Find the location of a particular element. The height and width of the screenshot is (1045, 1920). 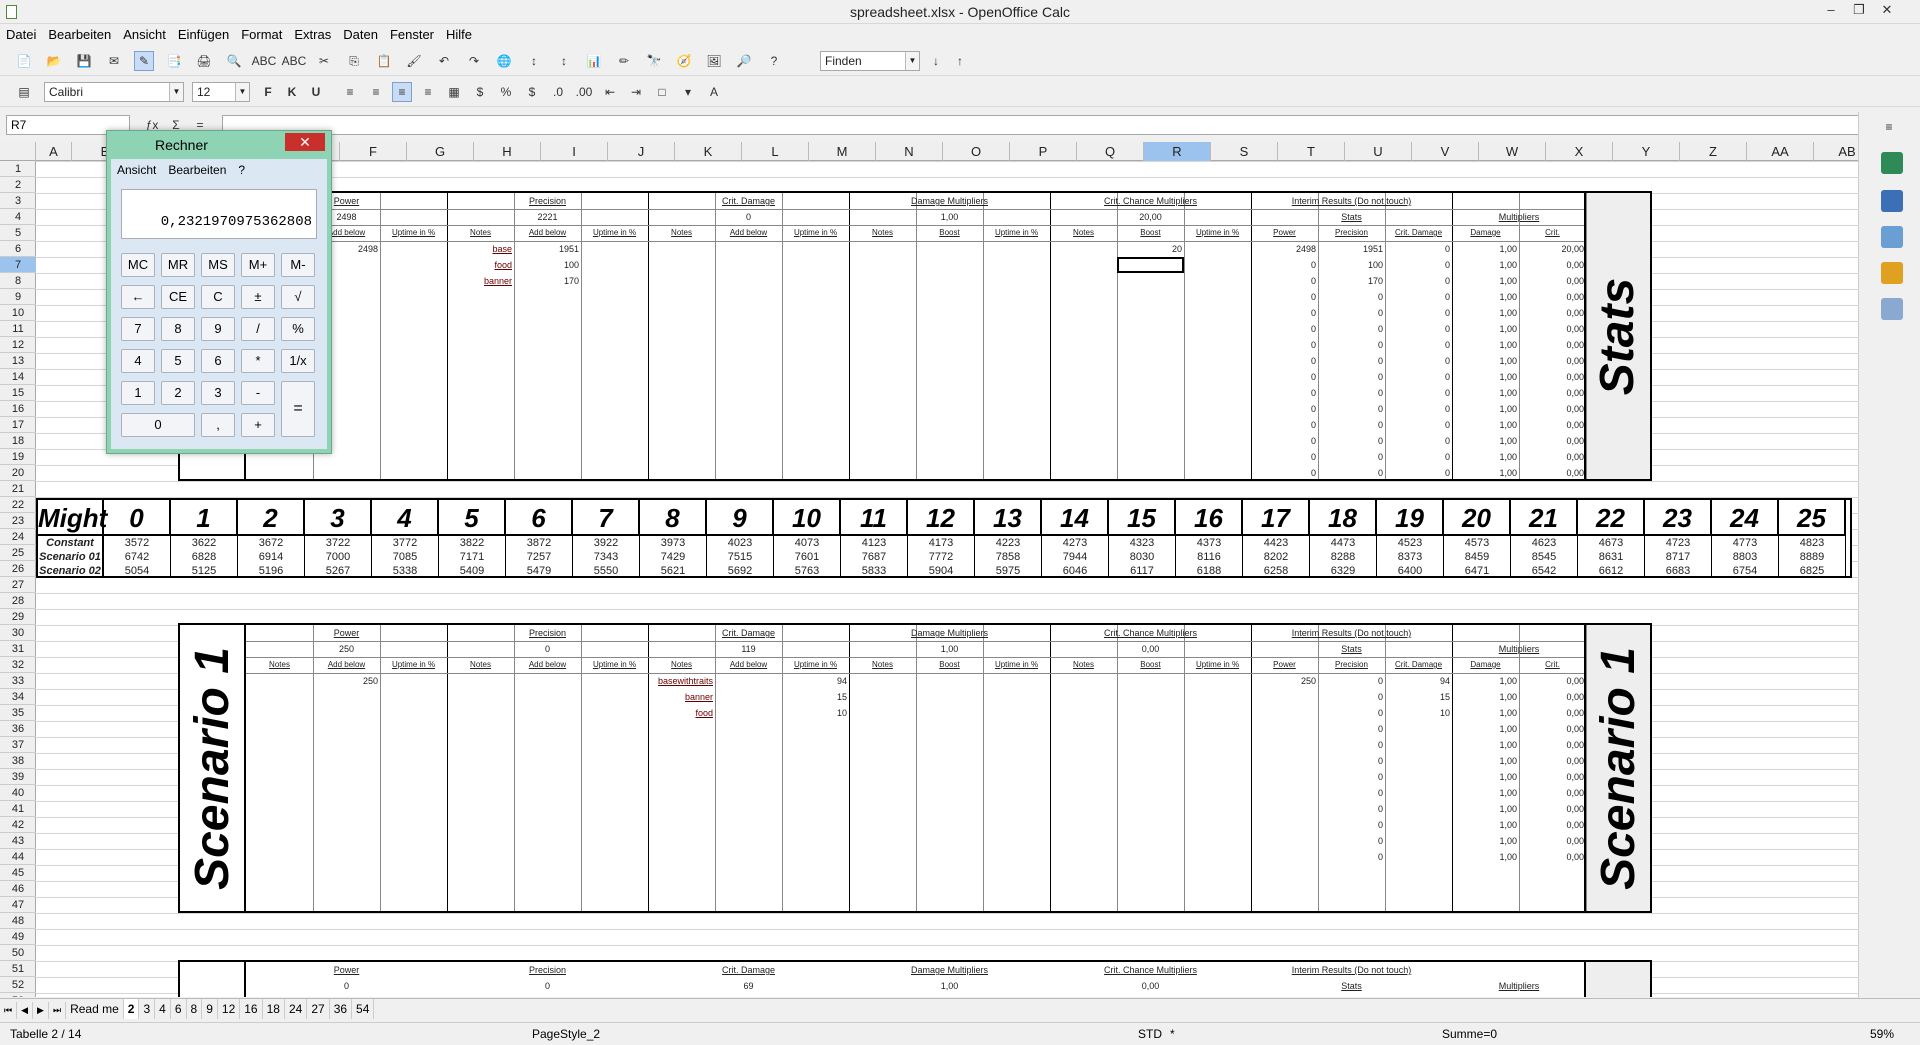

menu-3: Einfügen is located at coordinates (203, 33).